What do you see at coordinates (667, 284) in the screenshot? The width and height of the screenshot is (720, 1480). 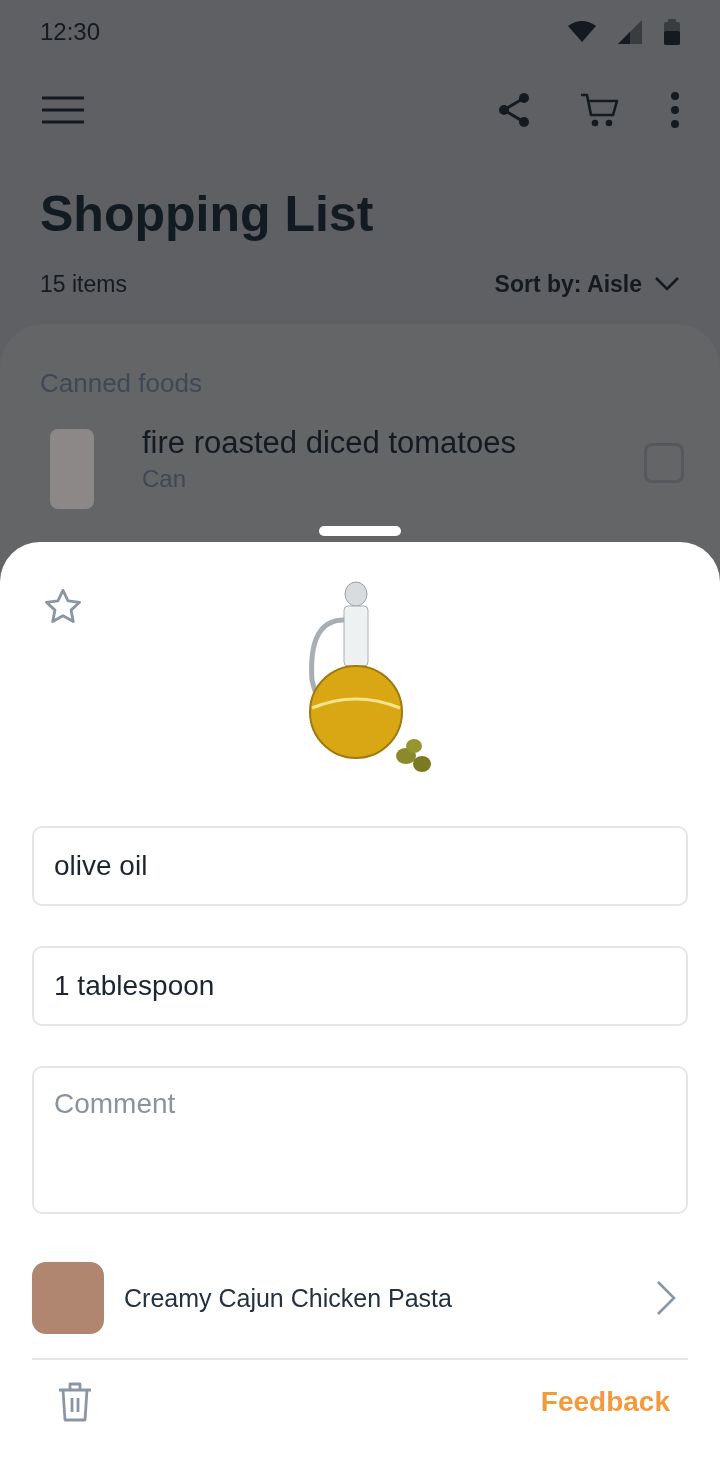 I see `chevron-down-icon` at bounding box center [667, 284].